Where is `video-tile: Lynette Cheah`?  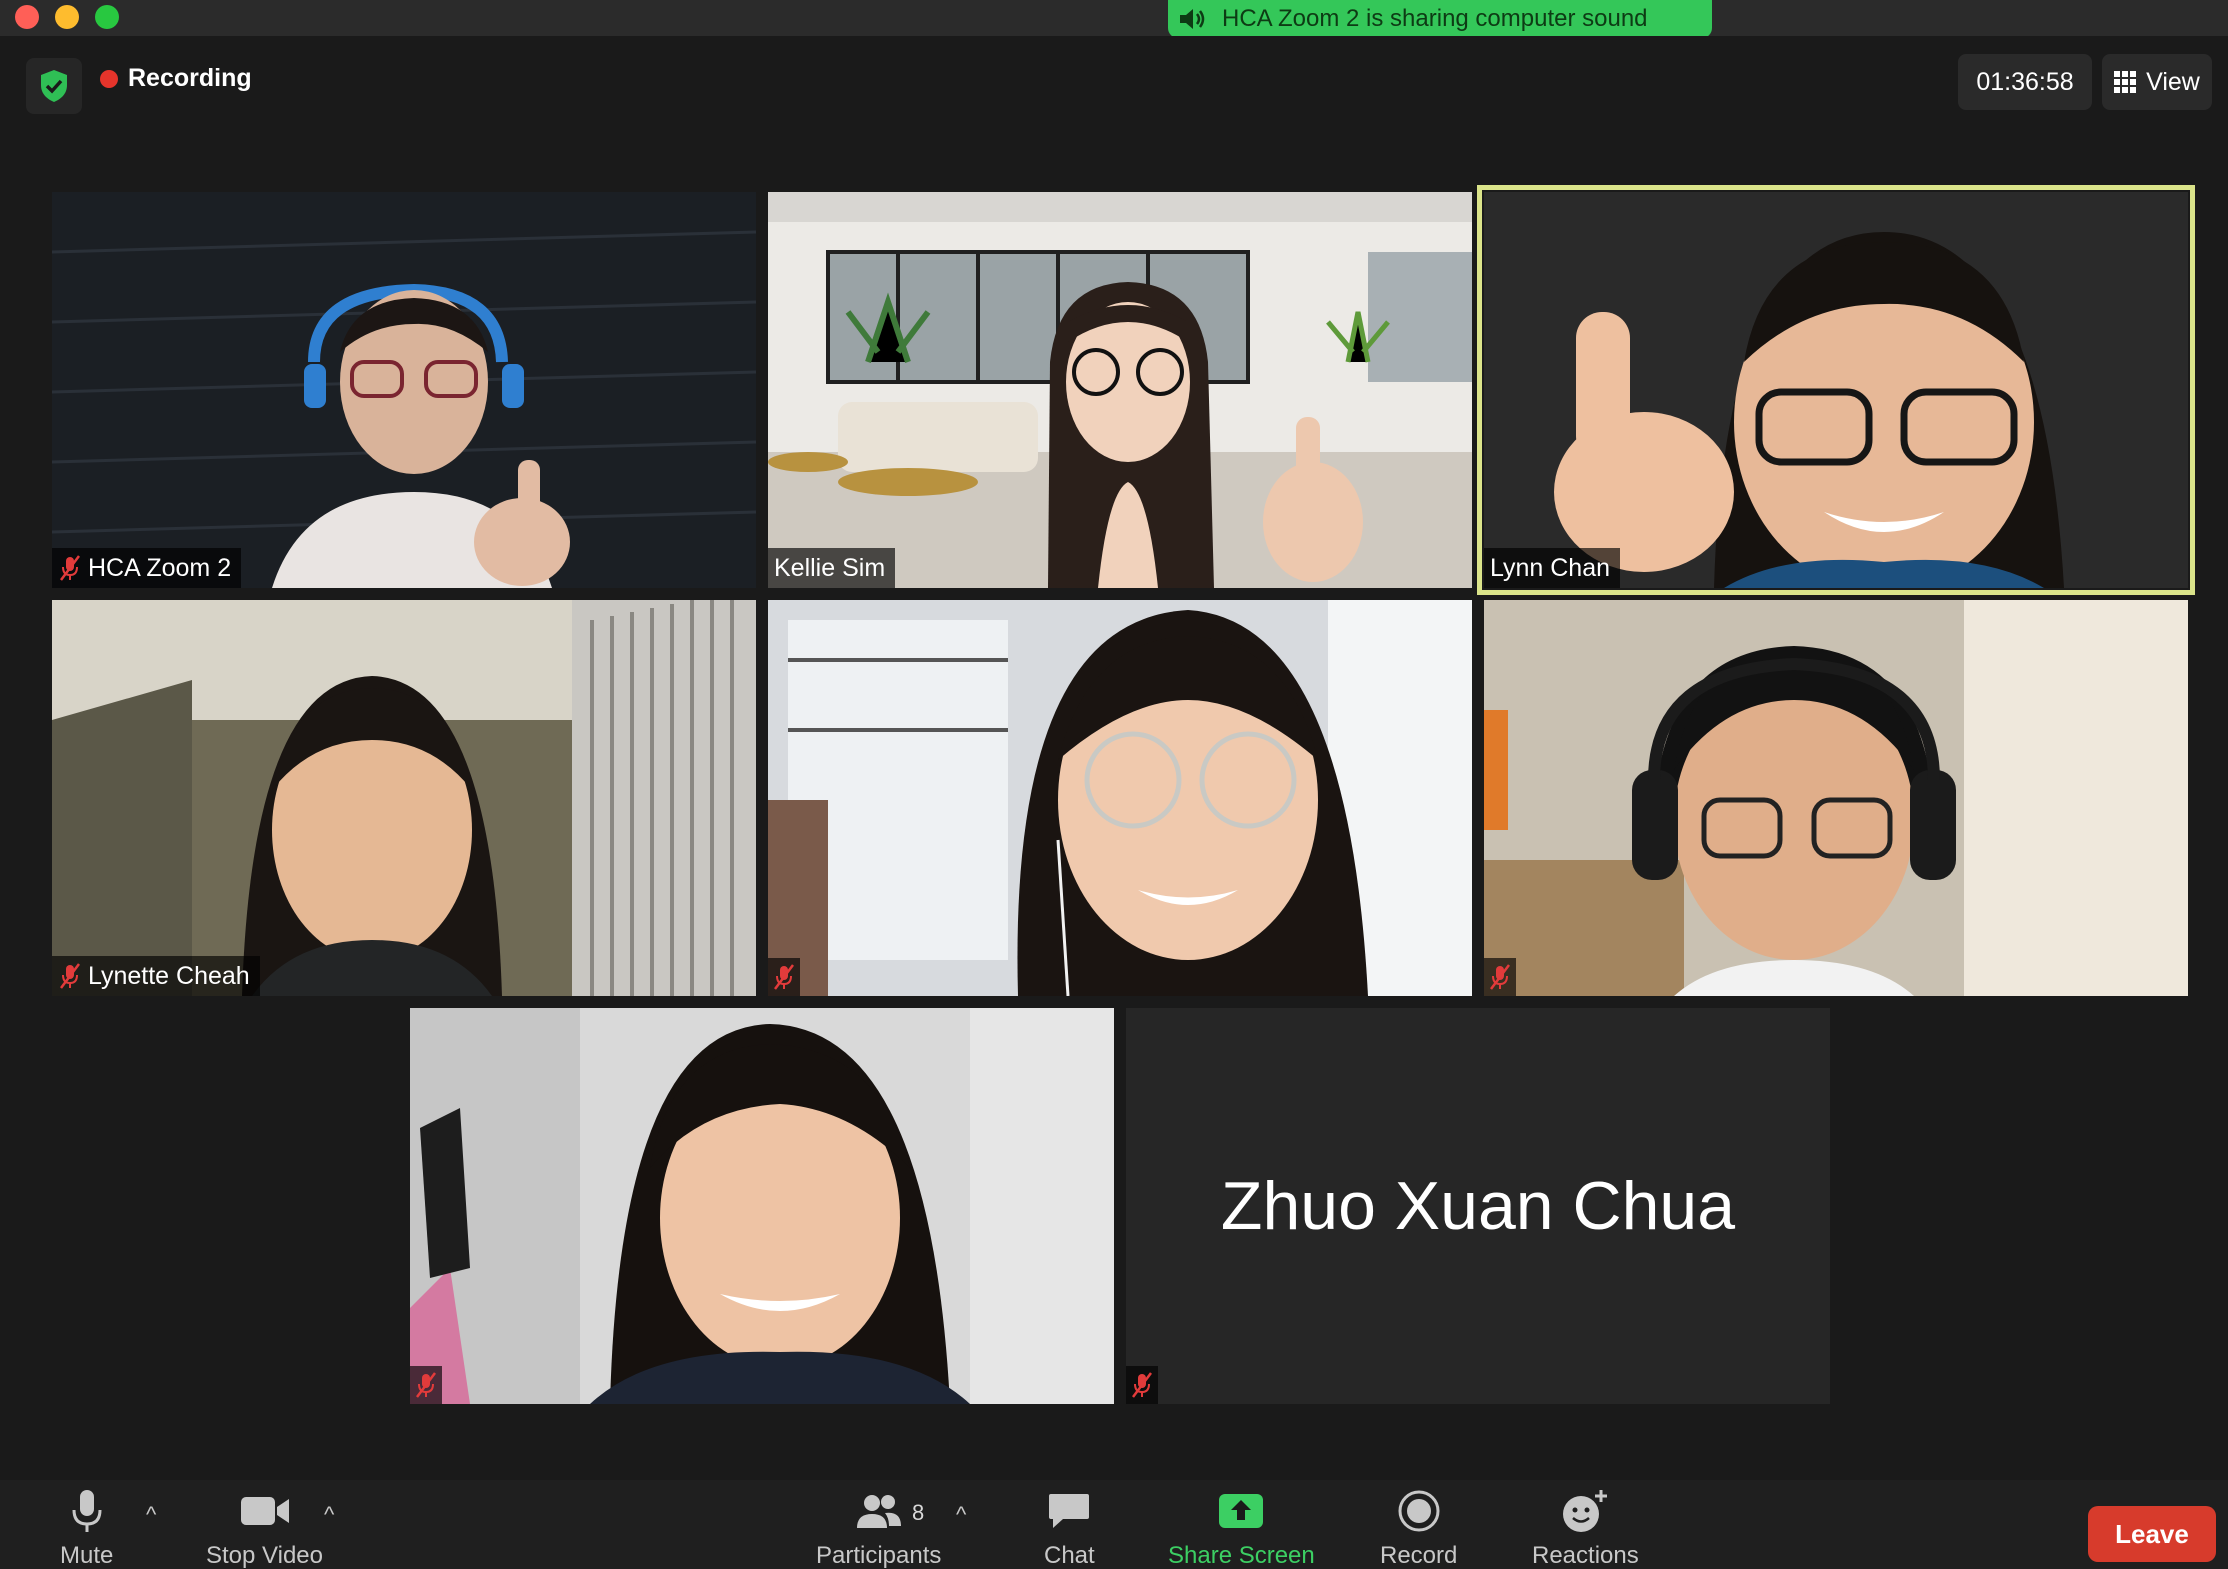 video-tile: Lynette Cheah is located at coordinates (404, 798).